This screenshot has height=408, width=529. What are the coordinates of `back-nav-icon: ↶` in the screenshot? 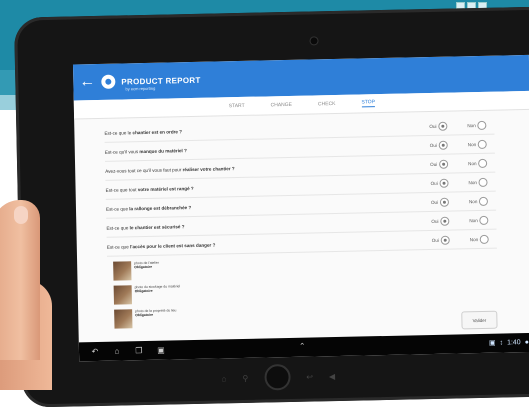 It's located at (95, 351).